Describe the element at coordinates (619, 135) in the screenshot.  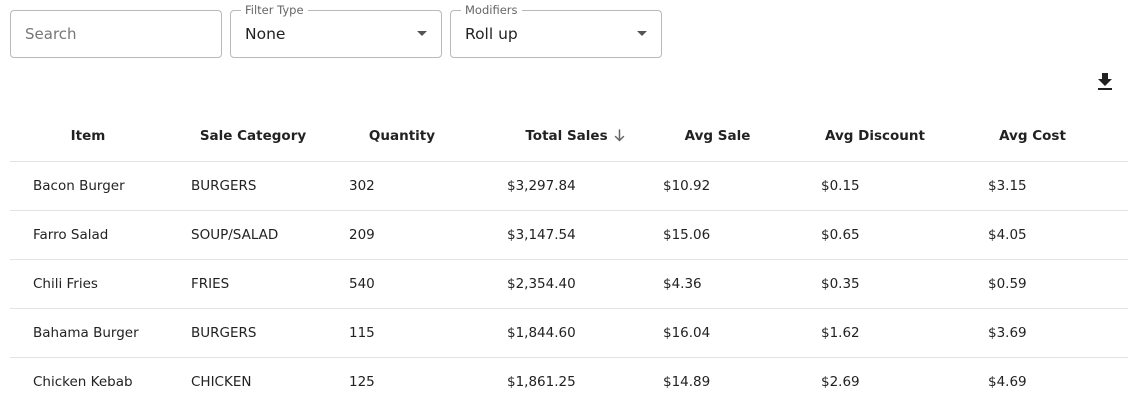
I see `arrow-down-icon` at that location.